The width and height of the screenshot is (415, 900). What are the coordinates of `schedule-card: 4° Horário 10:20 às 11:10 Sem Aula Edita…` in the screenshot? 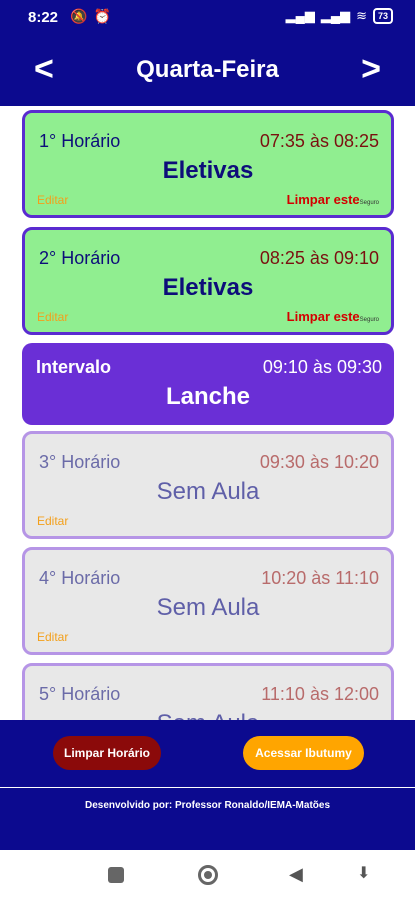 It's located at (208, 601).